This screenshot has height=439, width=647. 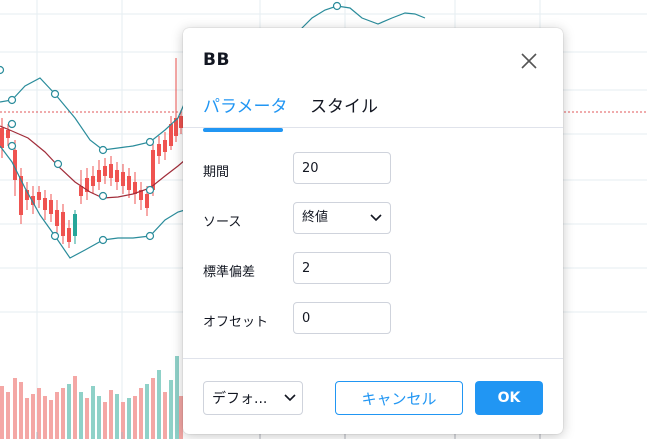 I want to click on footer-divider, so click(x=373, y=358).